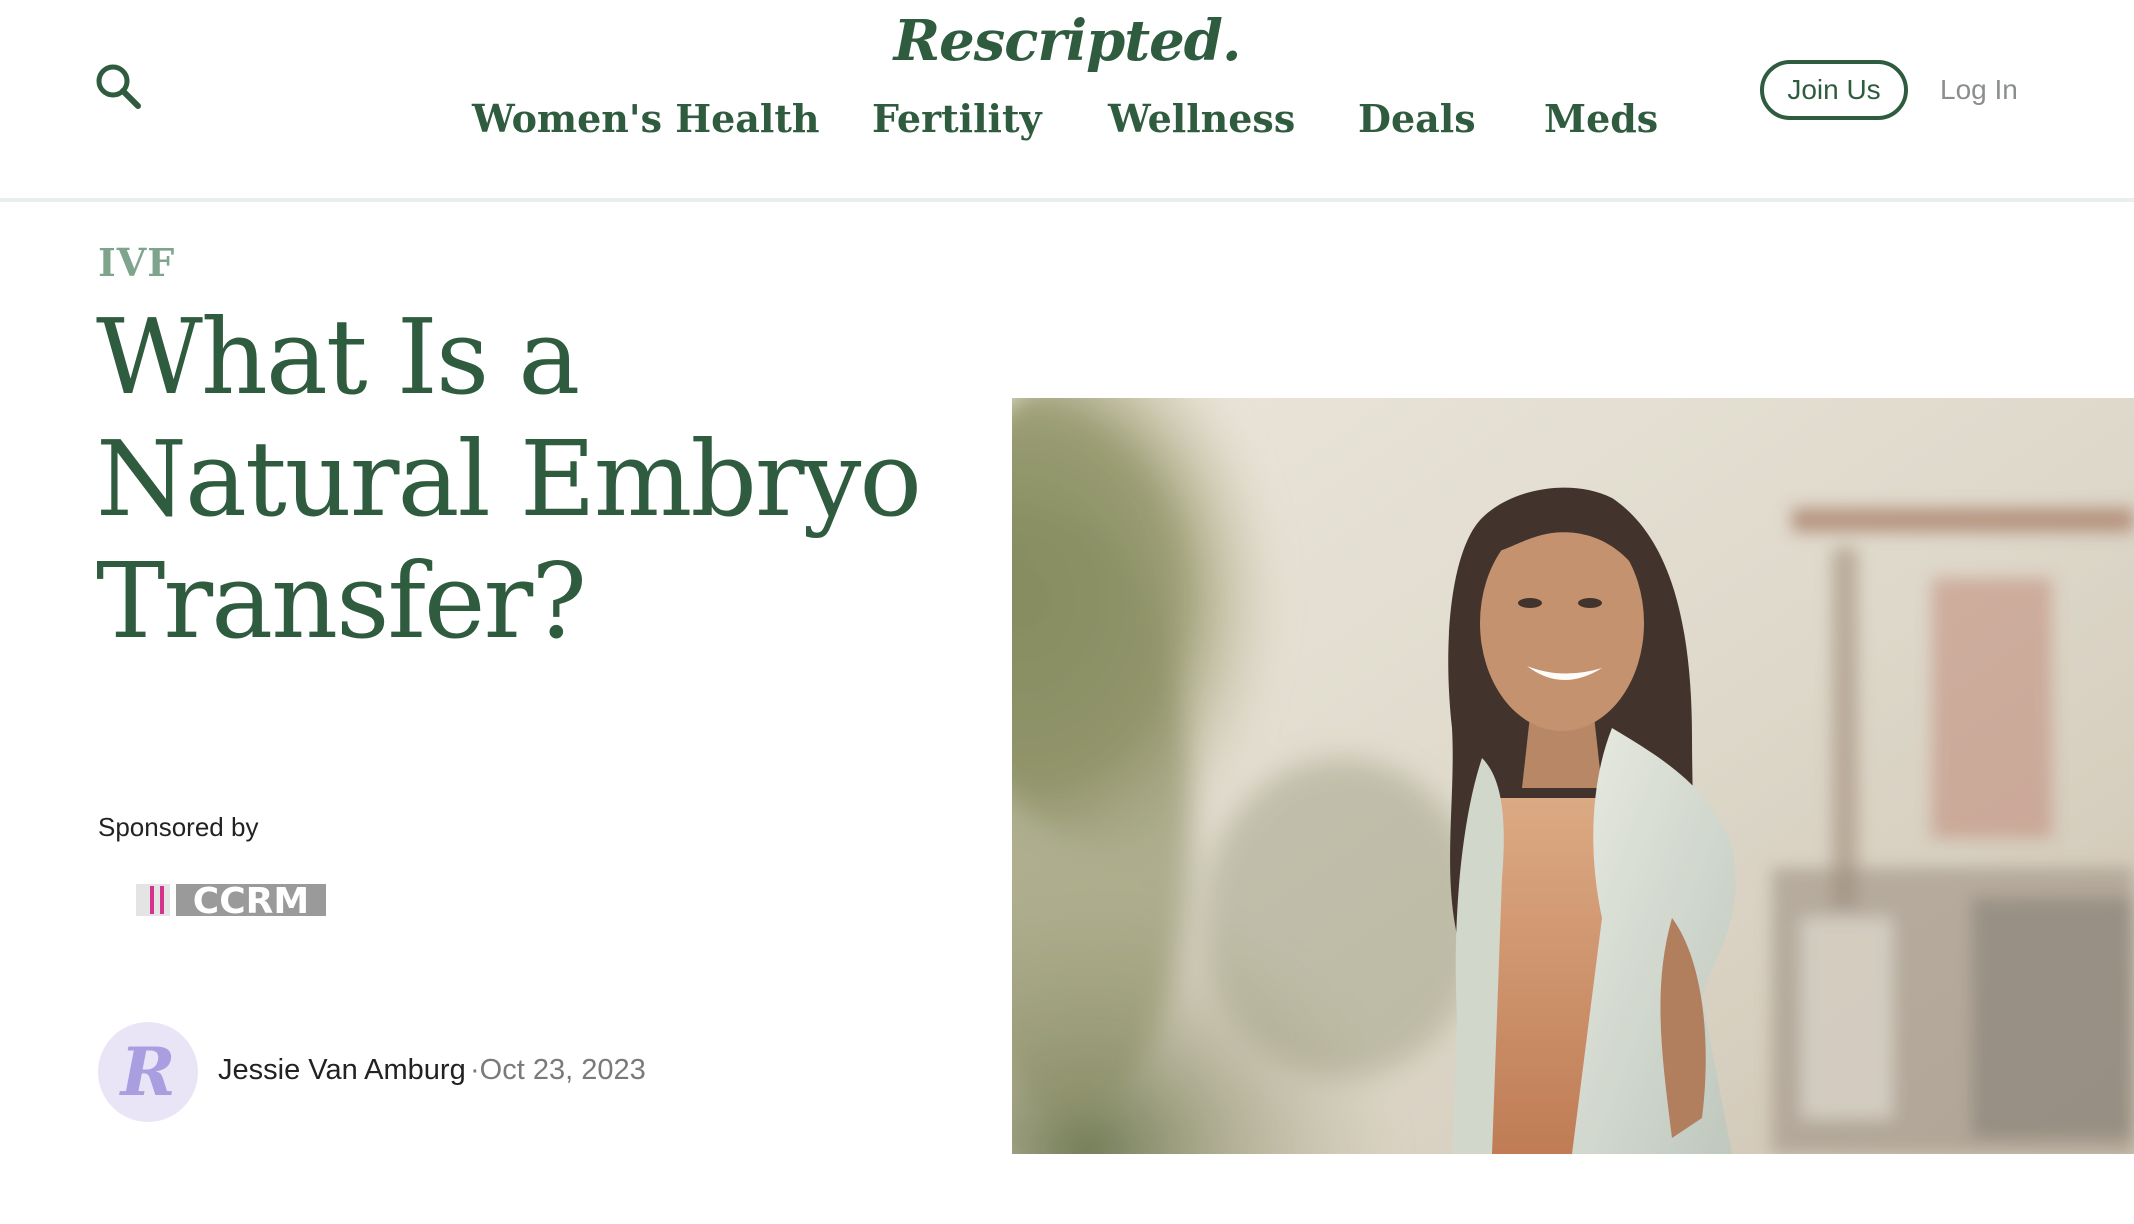  Describe the element at coordinates (251, 900) in the screenshot. I see `sponsor-name: CCRM` at that location.